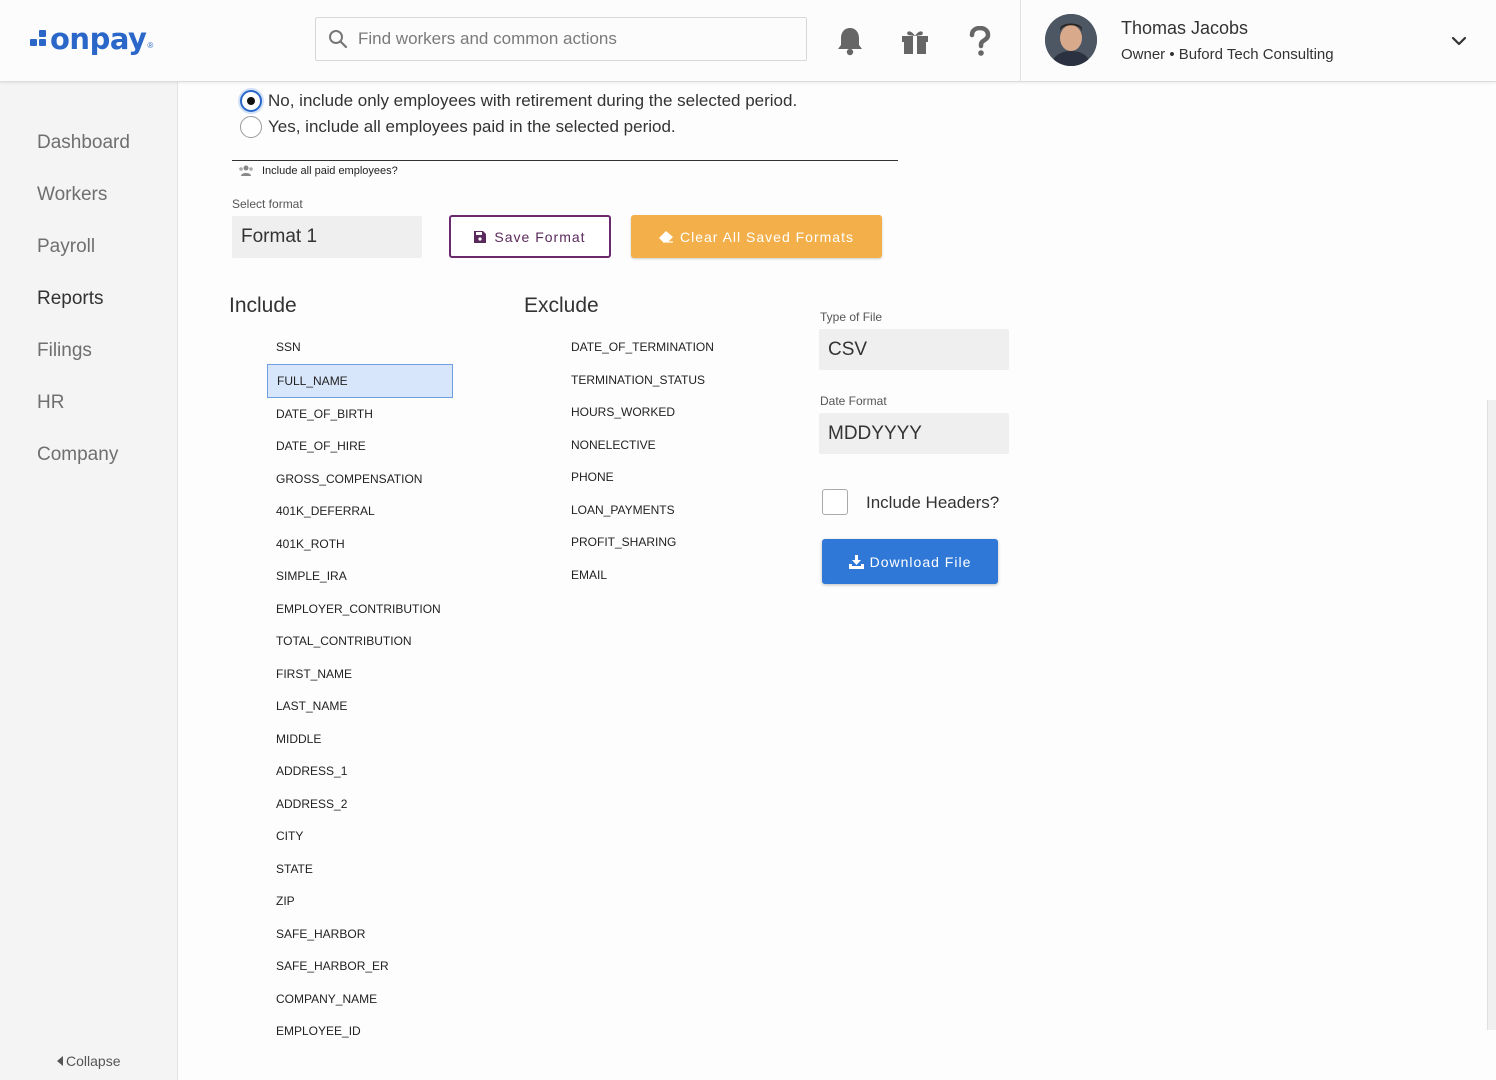 Image resolution: width=1496 pixels, height=1080 pixels. Describe the element at coordinates (66, 247) in the screenshot. I see `sidebar-item-payroll: Payroll` at that location.